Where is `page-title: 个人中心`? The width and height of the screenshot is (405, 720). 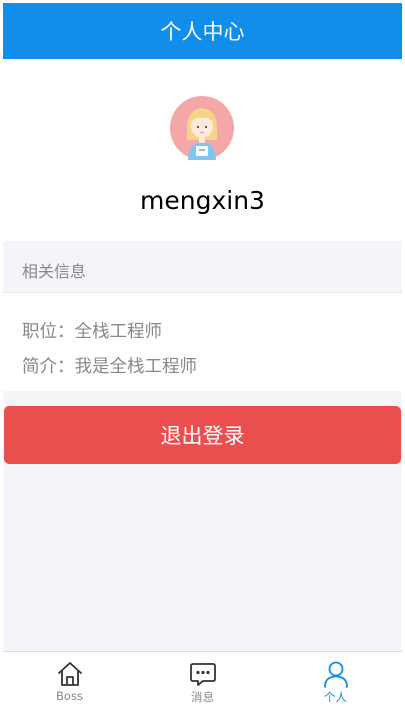 page-title: 个人中心 is located at coordinates (202, 32).